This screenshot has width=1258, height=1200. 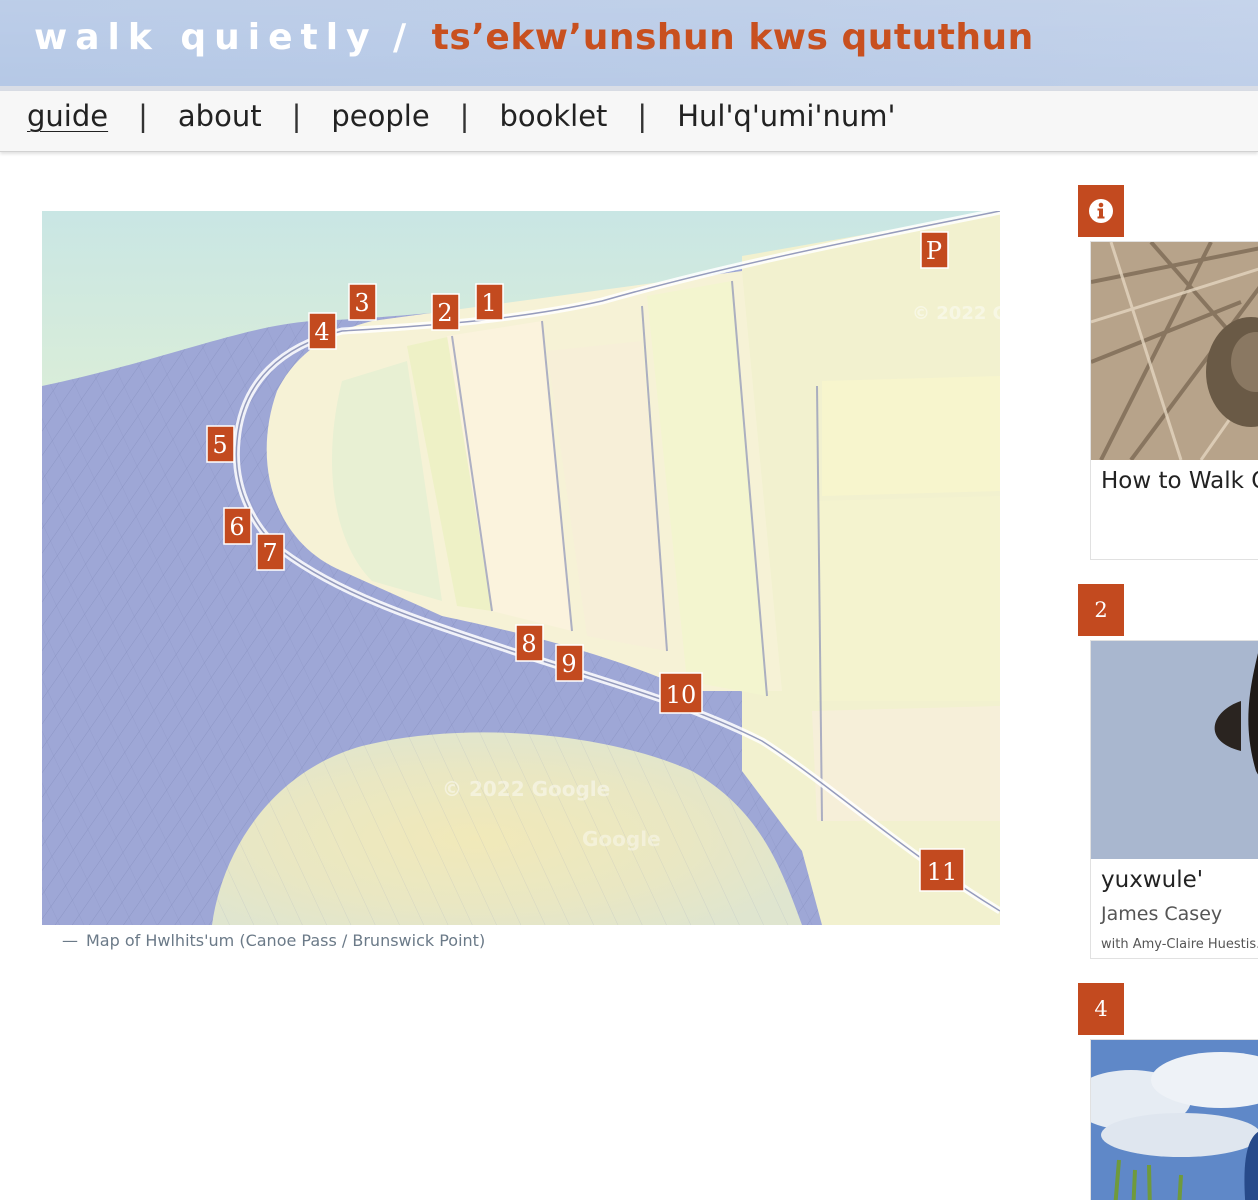 I want to click on map-marker-8: 8, so click(x=529, y=643).